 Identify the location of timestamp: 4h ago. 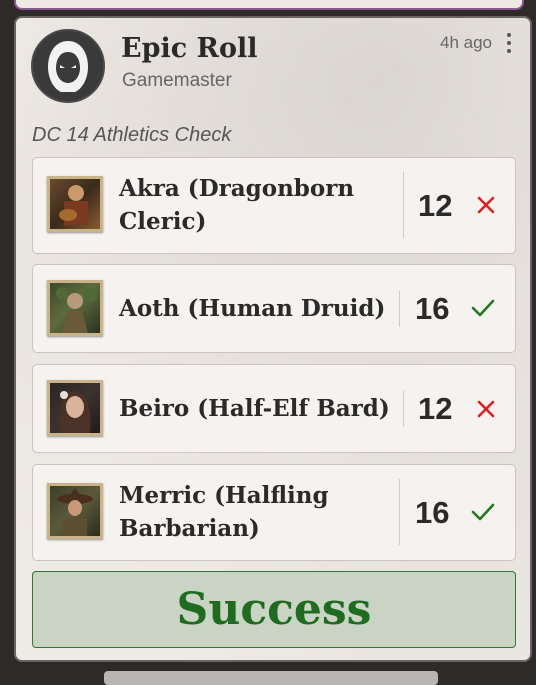
(466, 42).